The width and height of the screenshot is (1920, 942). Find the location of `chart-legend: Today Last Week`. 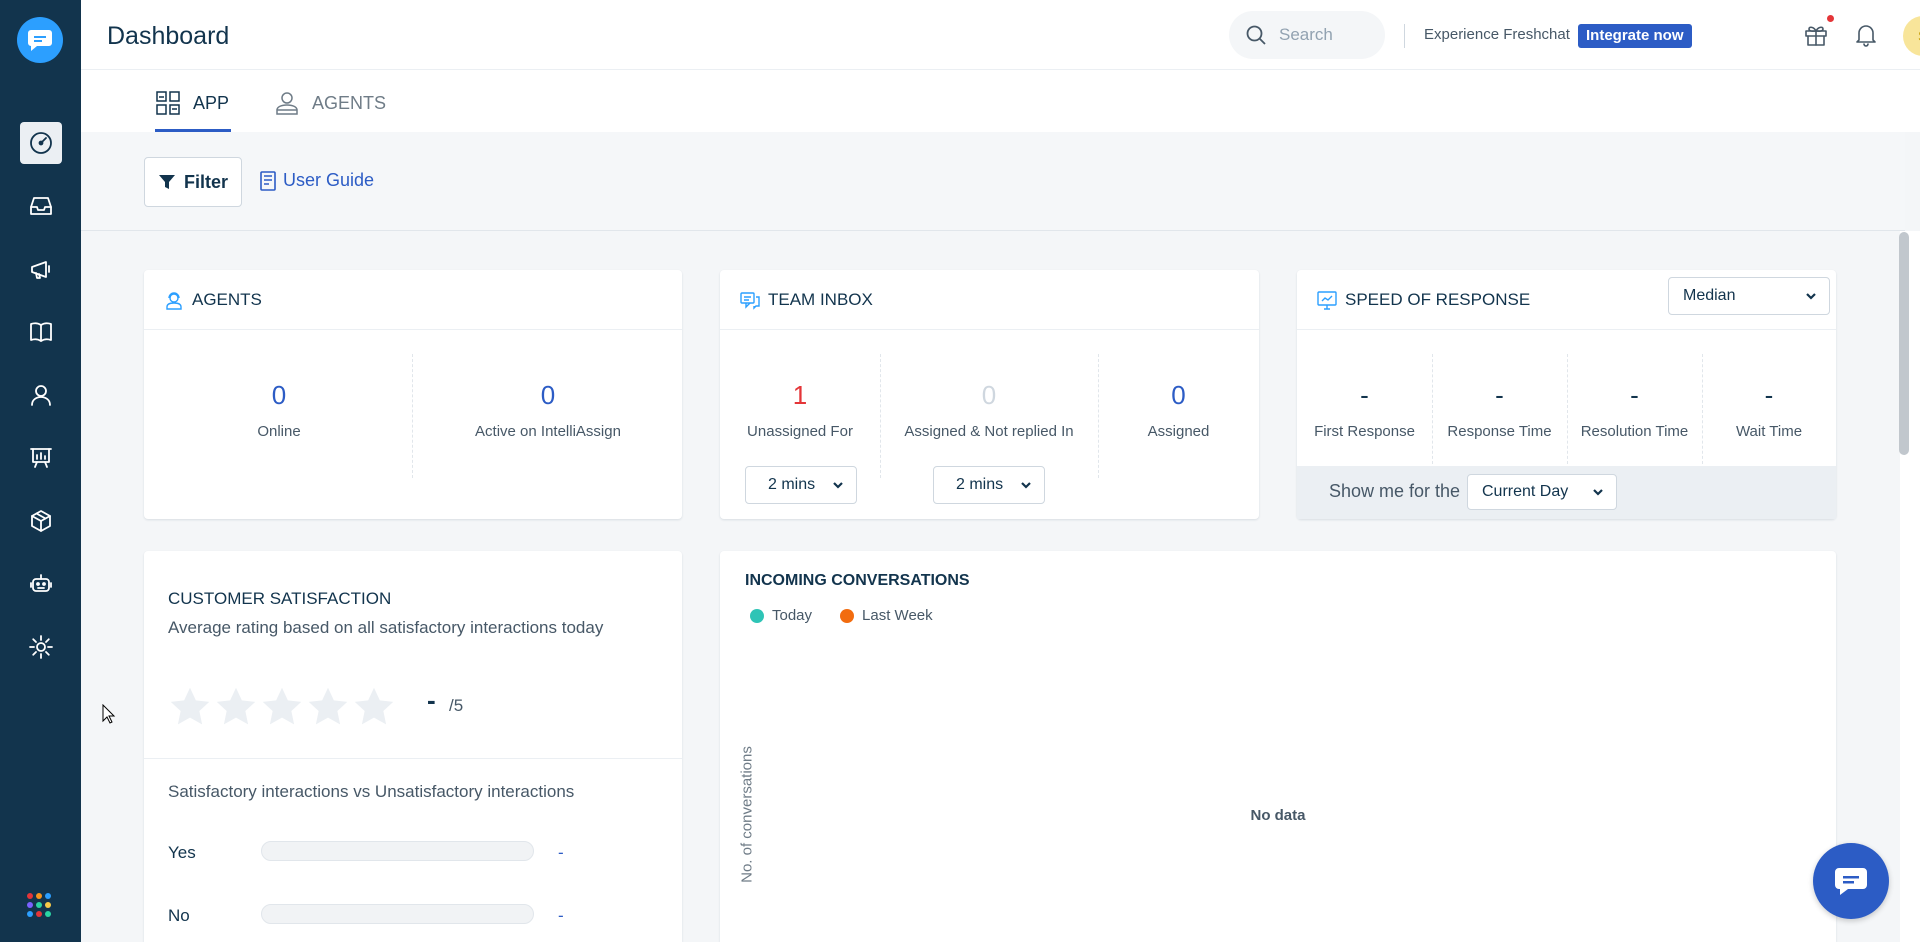

chart-legend: Today Last Week is located at coordinates (841, 615).